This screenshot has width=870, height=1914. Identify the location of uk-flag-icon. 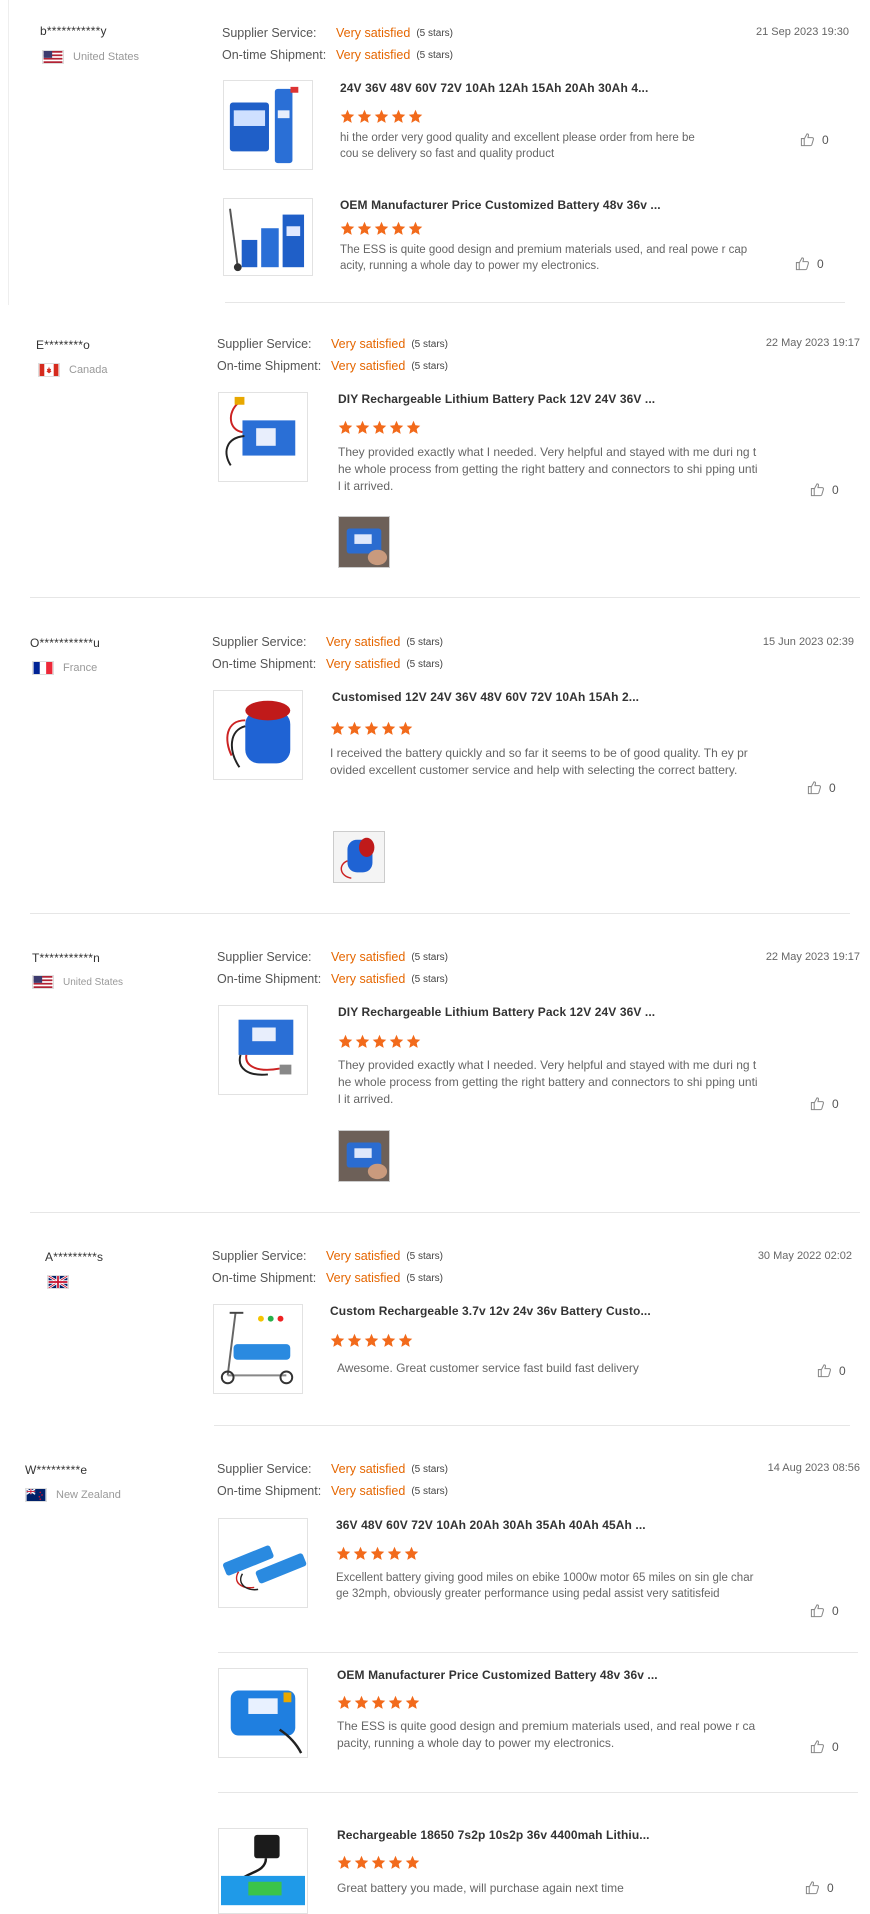
(58, 1282).